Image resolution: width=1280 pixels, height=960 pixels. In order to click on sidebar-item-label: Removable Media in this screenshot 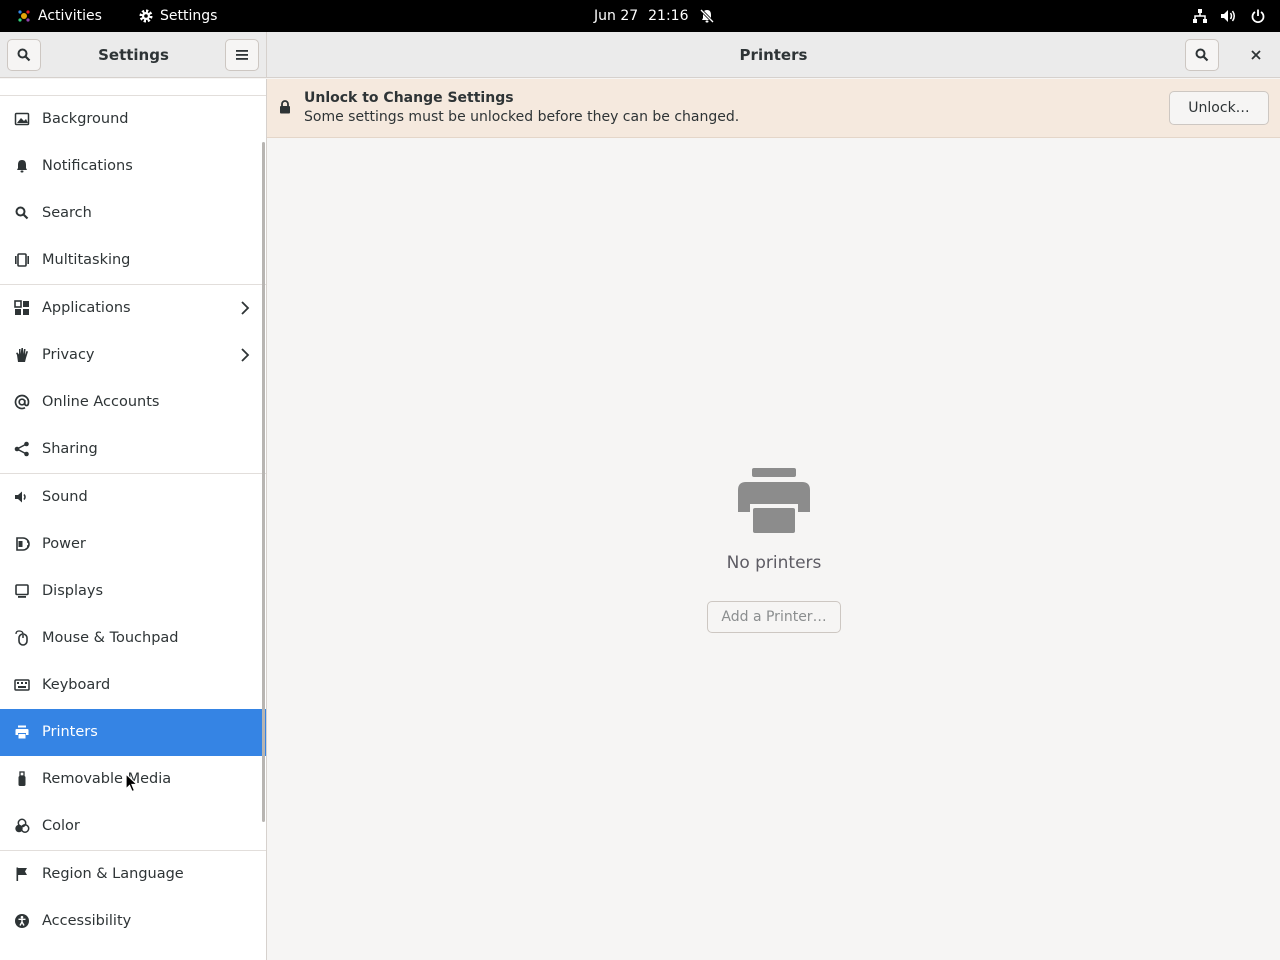, I will do `click(107, 779)`.